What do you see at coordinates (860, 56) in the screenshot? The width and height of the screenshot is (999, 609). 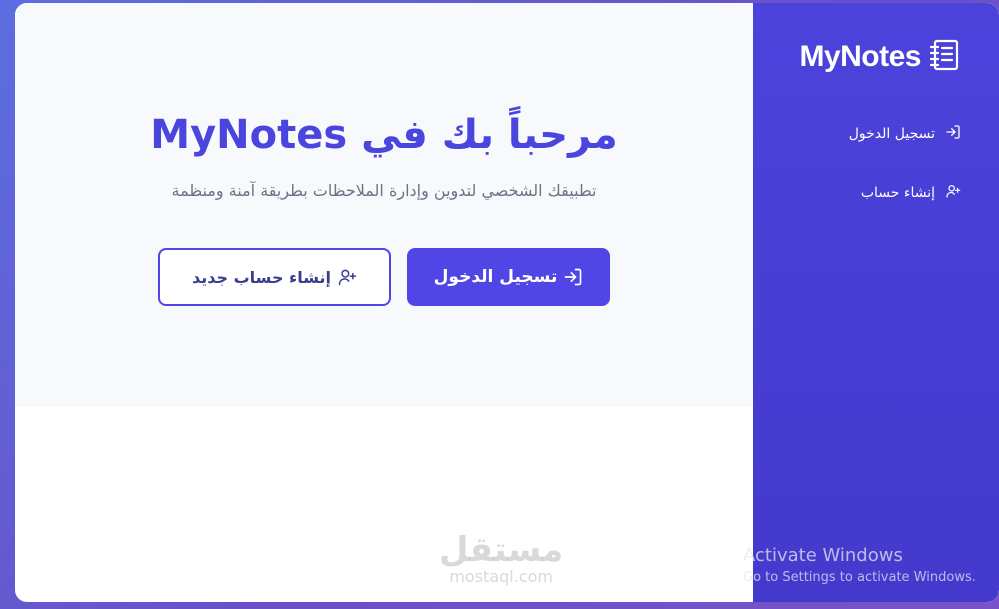 I see `brand-name: MyNotes` at bounding box center [860, 56].